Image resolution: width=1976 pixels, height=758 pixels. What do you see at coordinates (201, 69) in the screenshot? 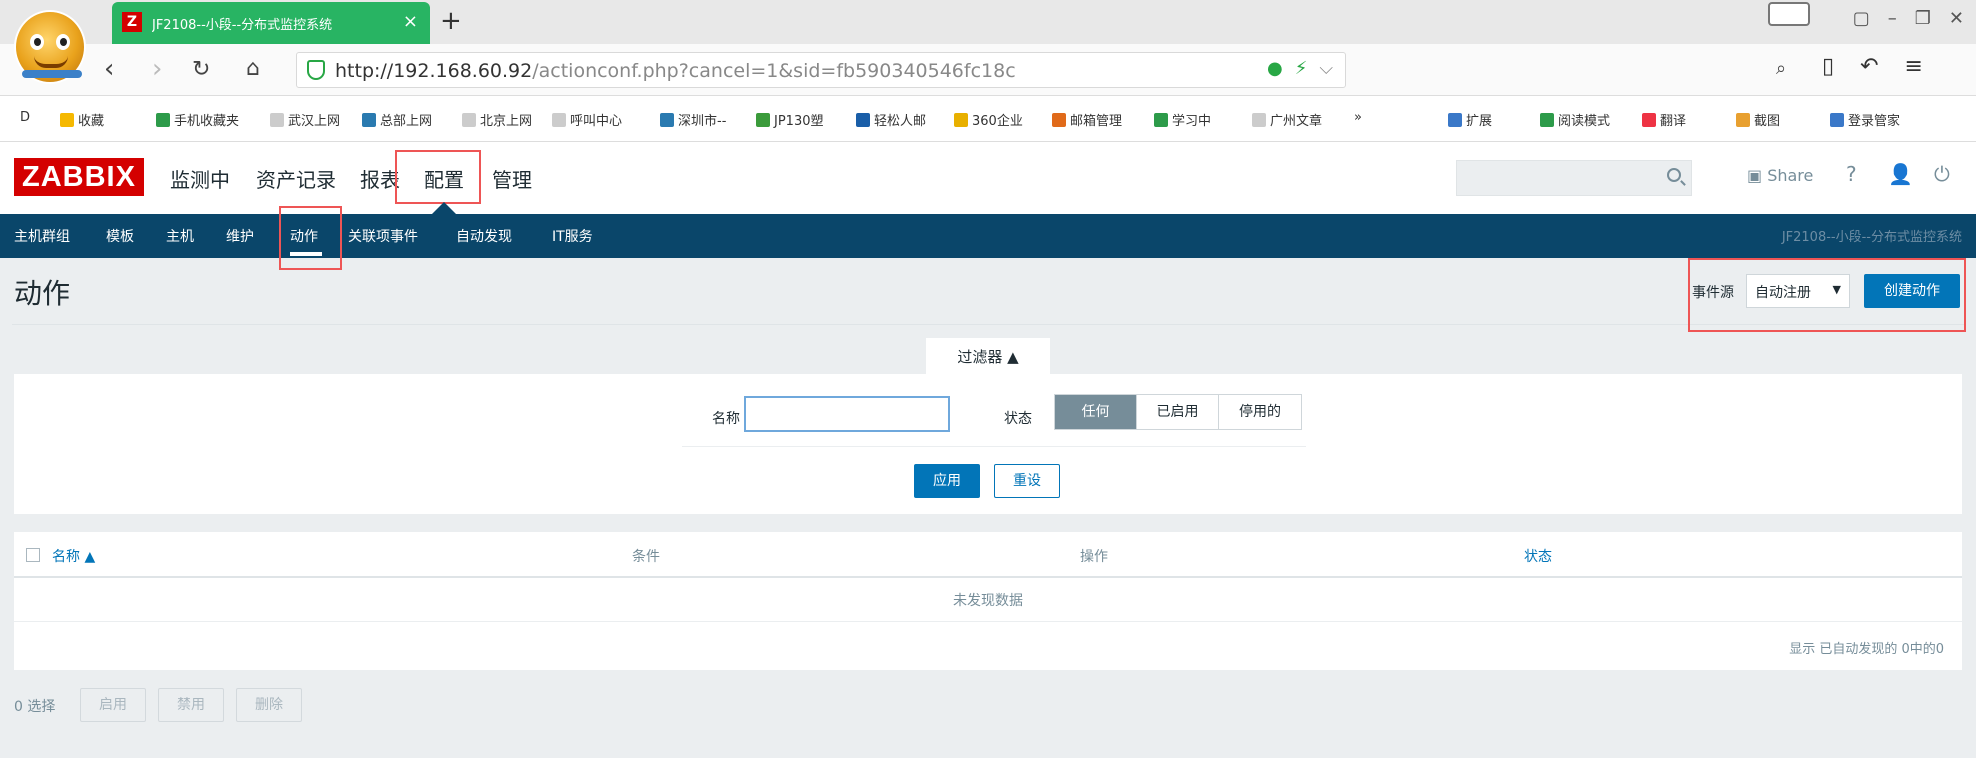
I see `reload-icon: ↻` at bounding box center [201, 69].